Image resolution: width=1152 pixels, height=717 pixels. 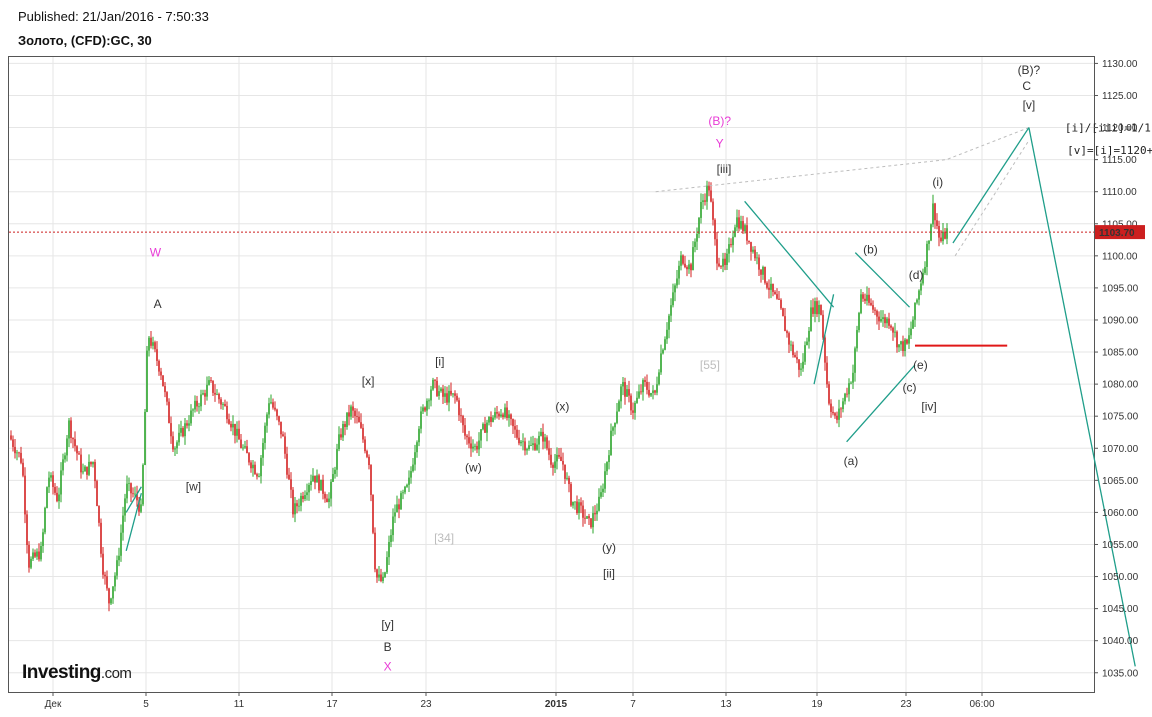 I want to click on x-tick-label: 17, so click(x=332, y=704).